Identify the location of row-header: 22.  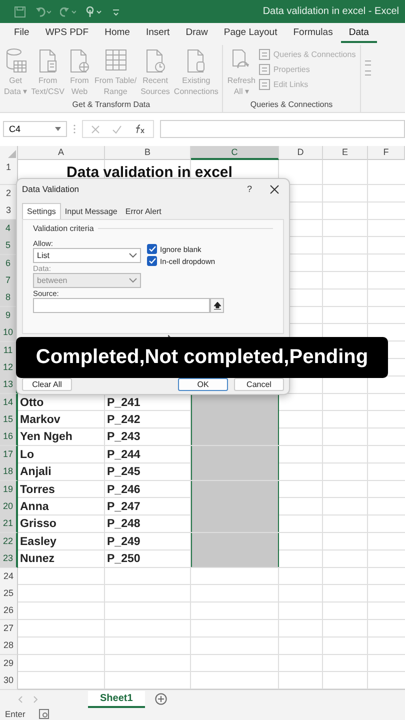
(9, 541).